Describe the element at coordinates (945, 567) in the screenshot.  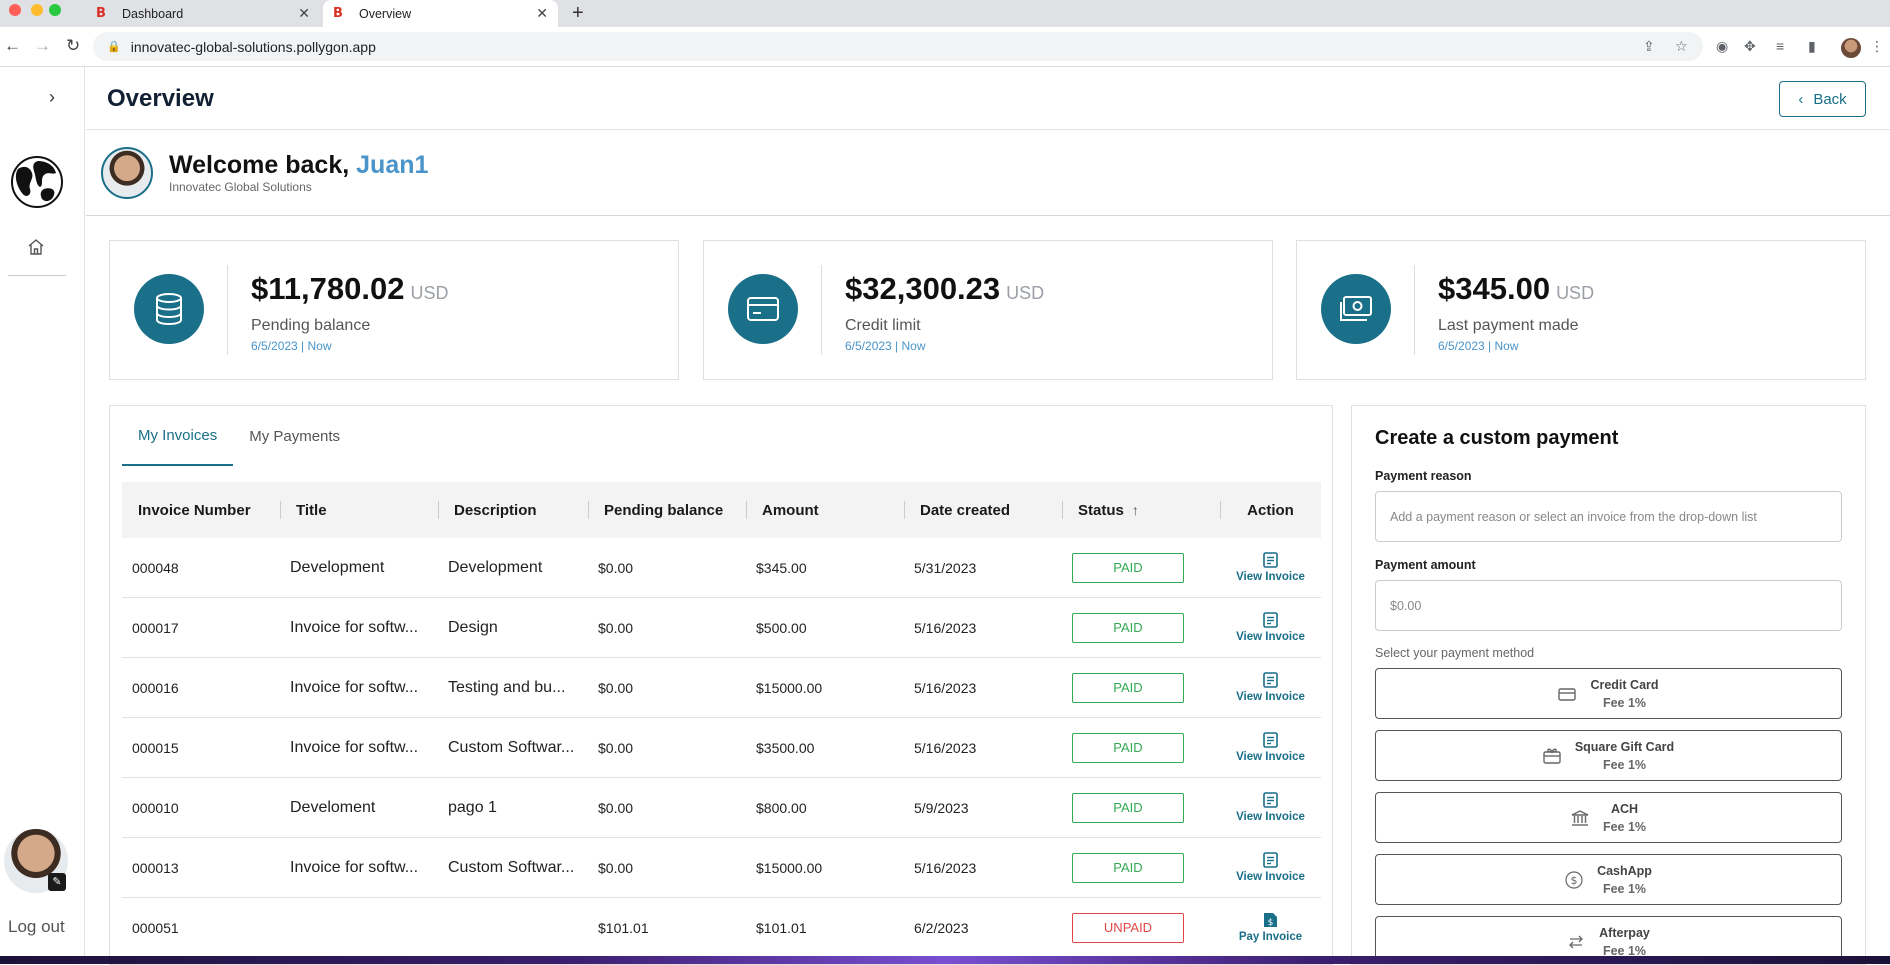
I see `invoice-date-cell: 5/31/2023` at that location.